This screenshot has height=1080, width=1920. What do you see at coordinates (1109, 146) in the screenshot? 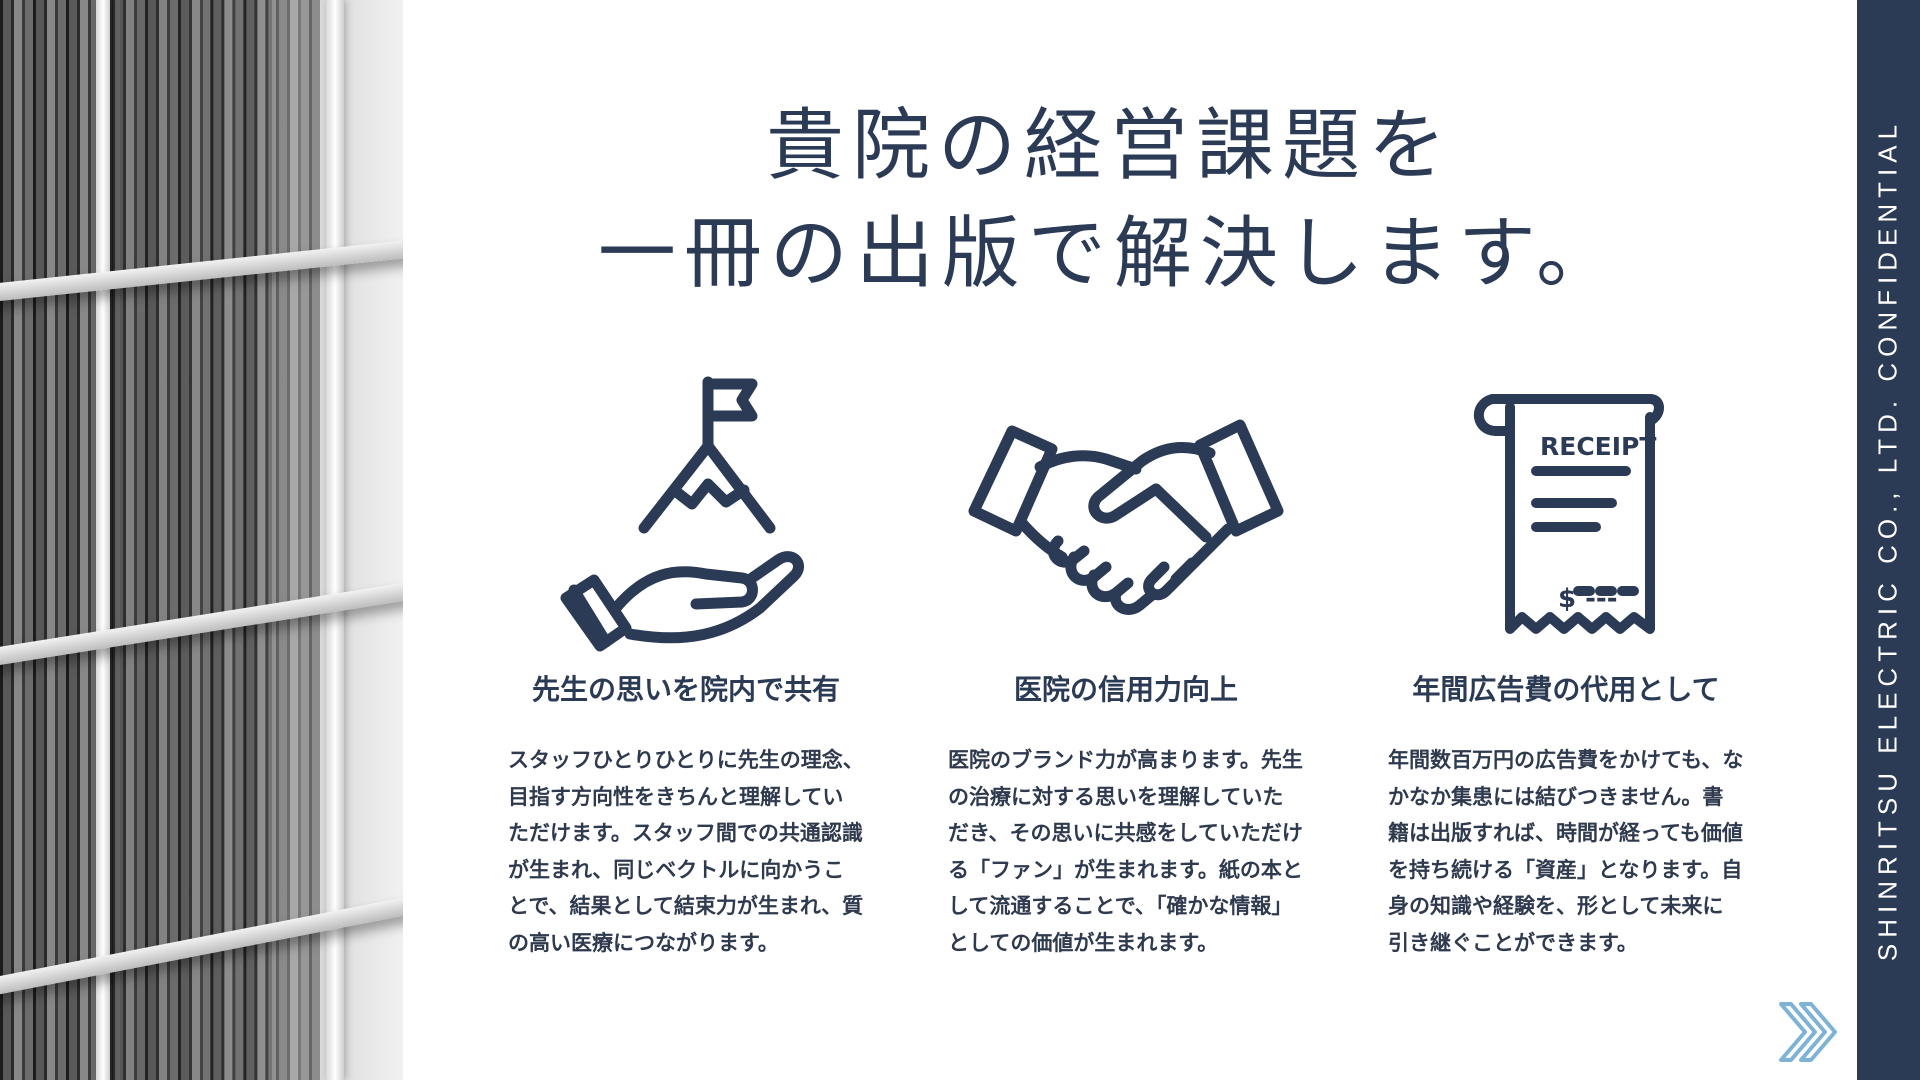
I see `headline-line-1: 貴院の経営課題を` at bounding box center [1109, 146].